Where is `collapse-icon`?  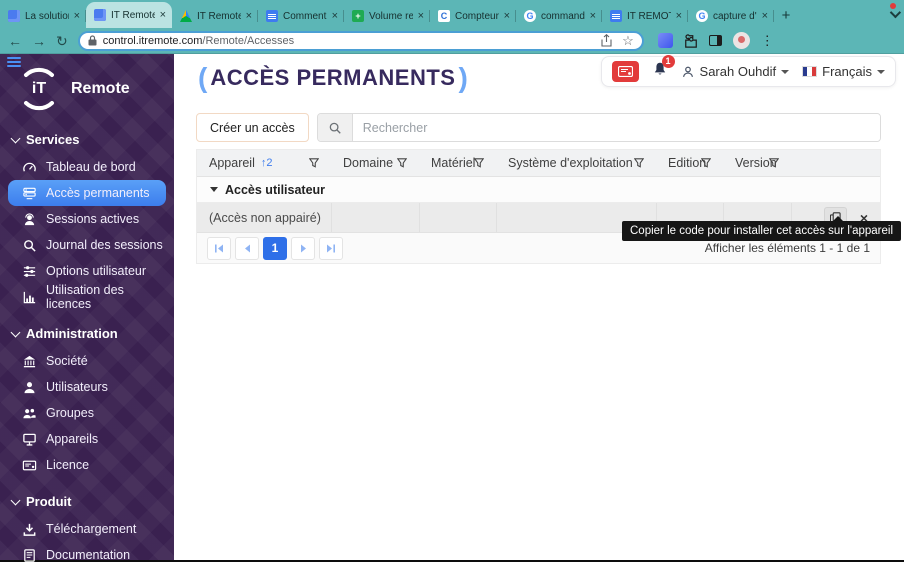 collapse-icon is located at coordinates (214, 189).